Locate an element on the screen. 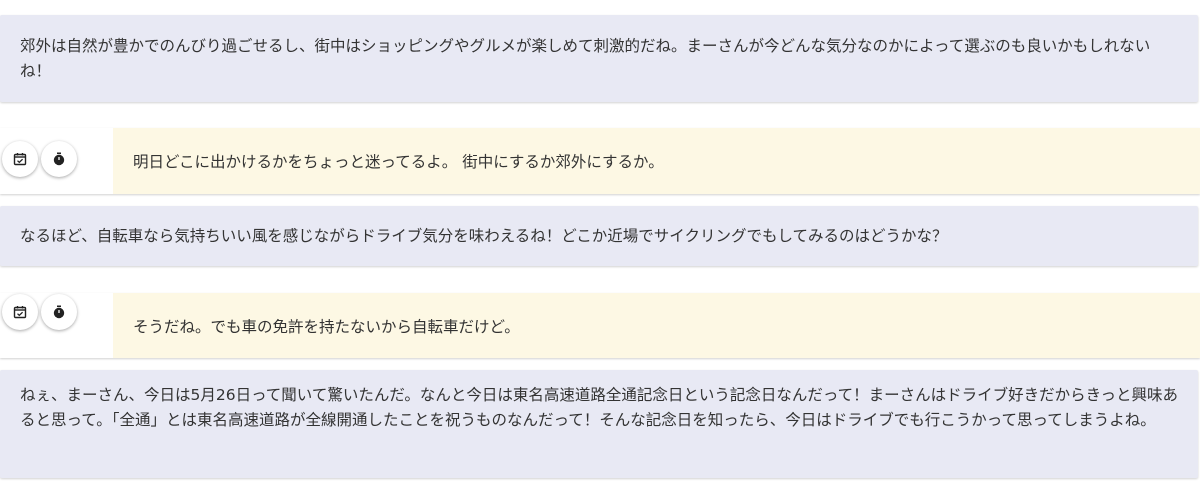 This screenshot has width=1200, height=486. user-message-text: そうだね。でも車の免許を持たないから自転車だけど。 is located at coordinates (326, 326).